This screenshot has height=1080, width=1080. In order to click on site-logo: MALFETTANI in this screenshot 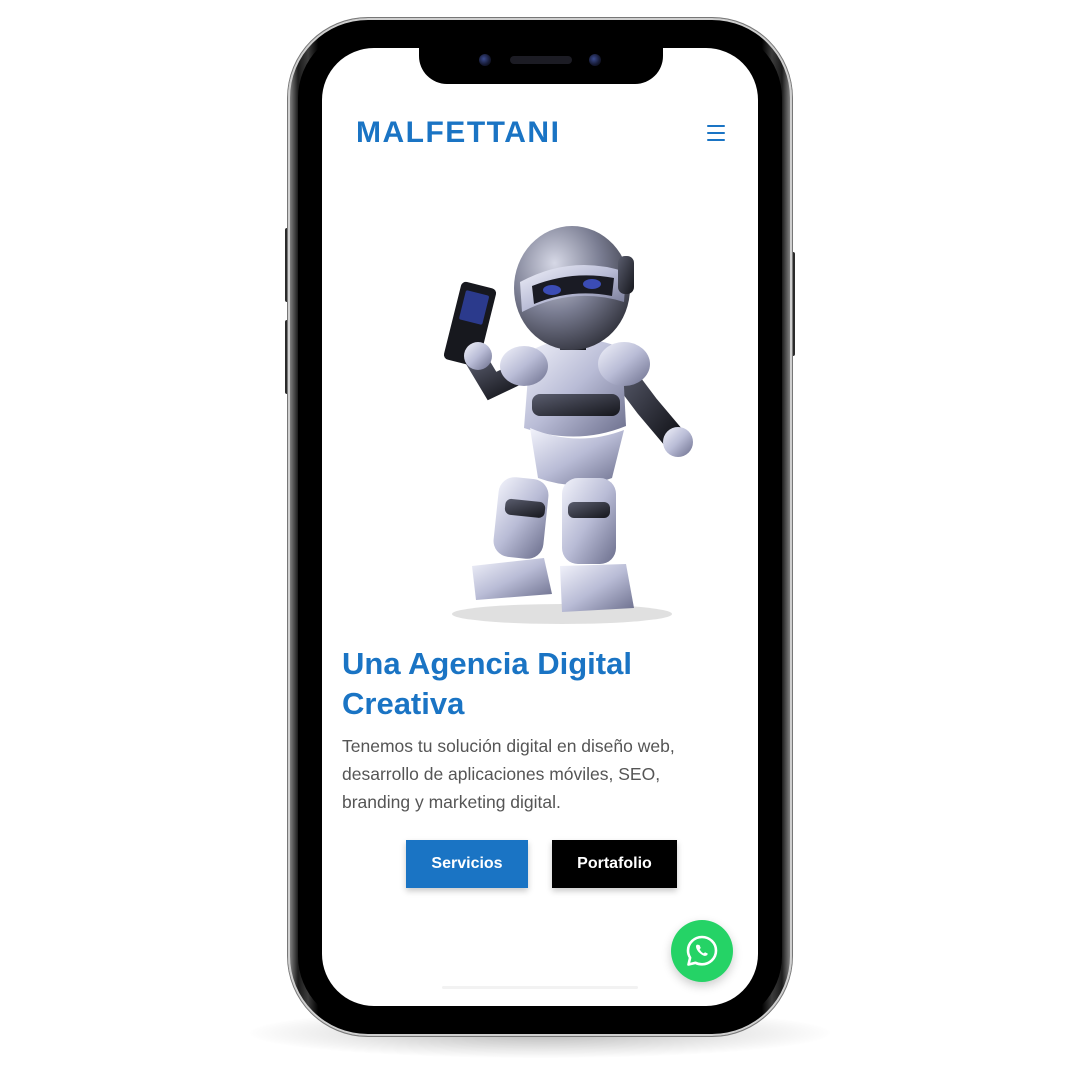, I will do `click(458, 133)`.